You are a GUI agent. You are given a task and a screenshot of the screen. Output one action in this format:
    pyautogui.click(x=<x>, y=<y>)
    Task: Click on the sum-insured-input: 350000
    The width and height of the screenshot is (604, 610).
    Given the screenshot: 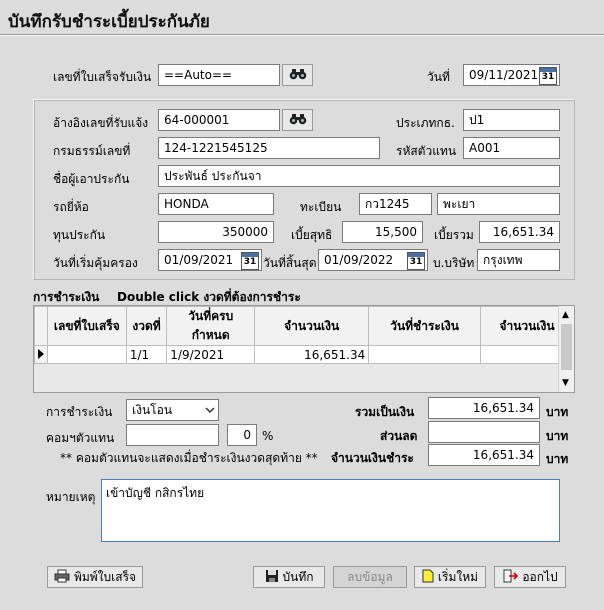 What is the action you would take?
    pyautogui.click(x=216, y=232)
    